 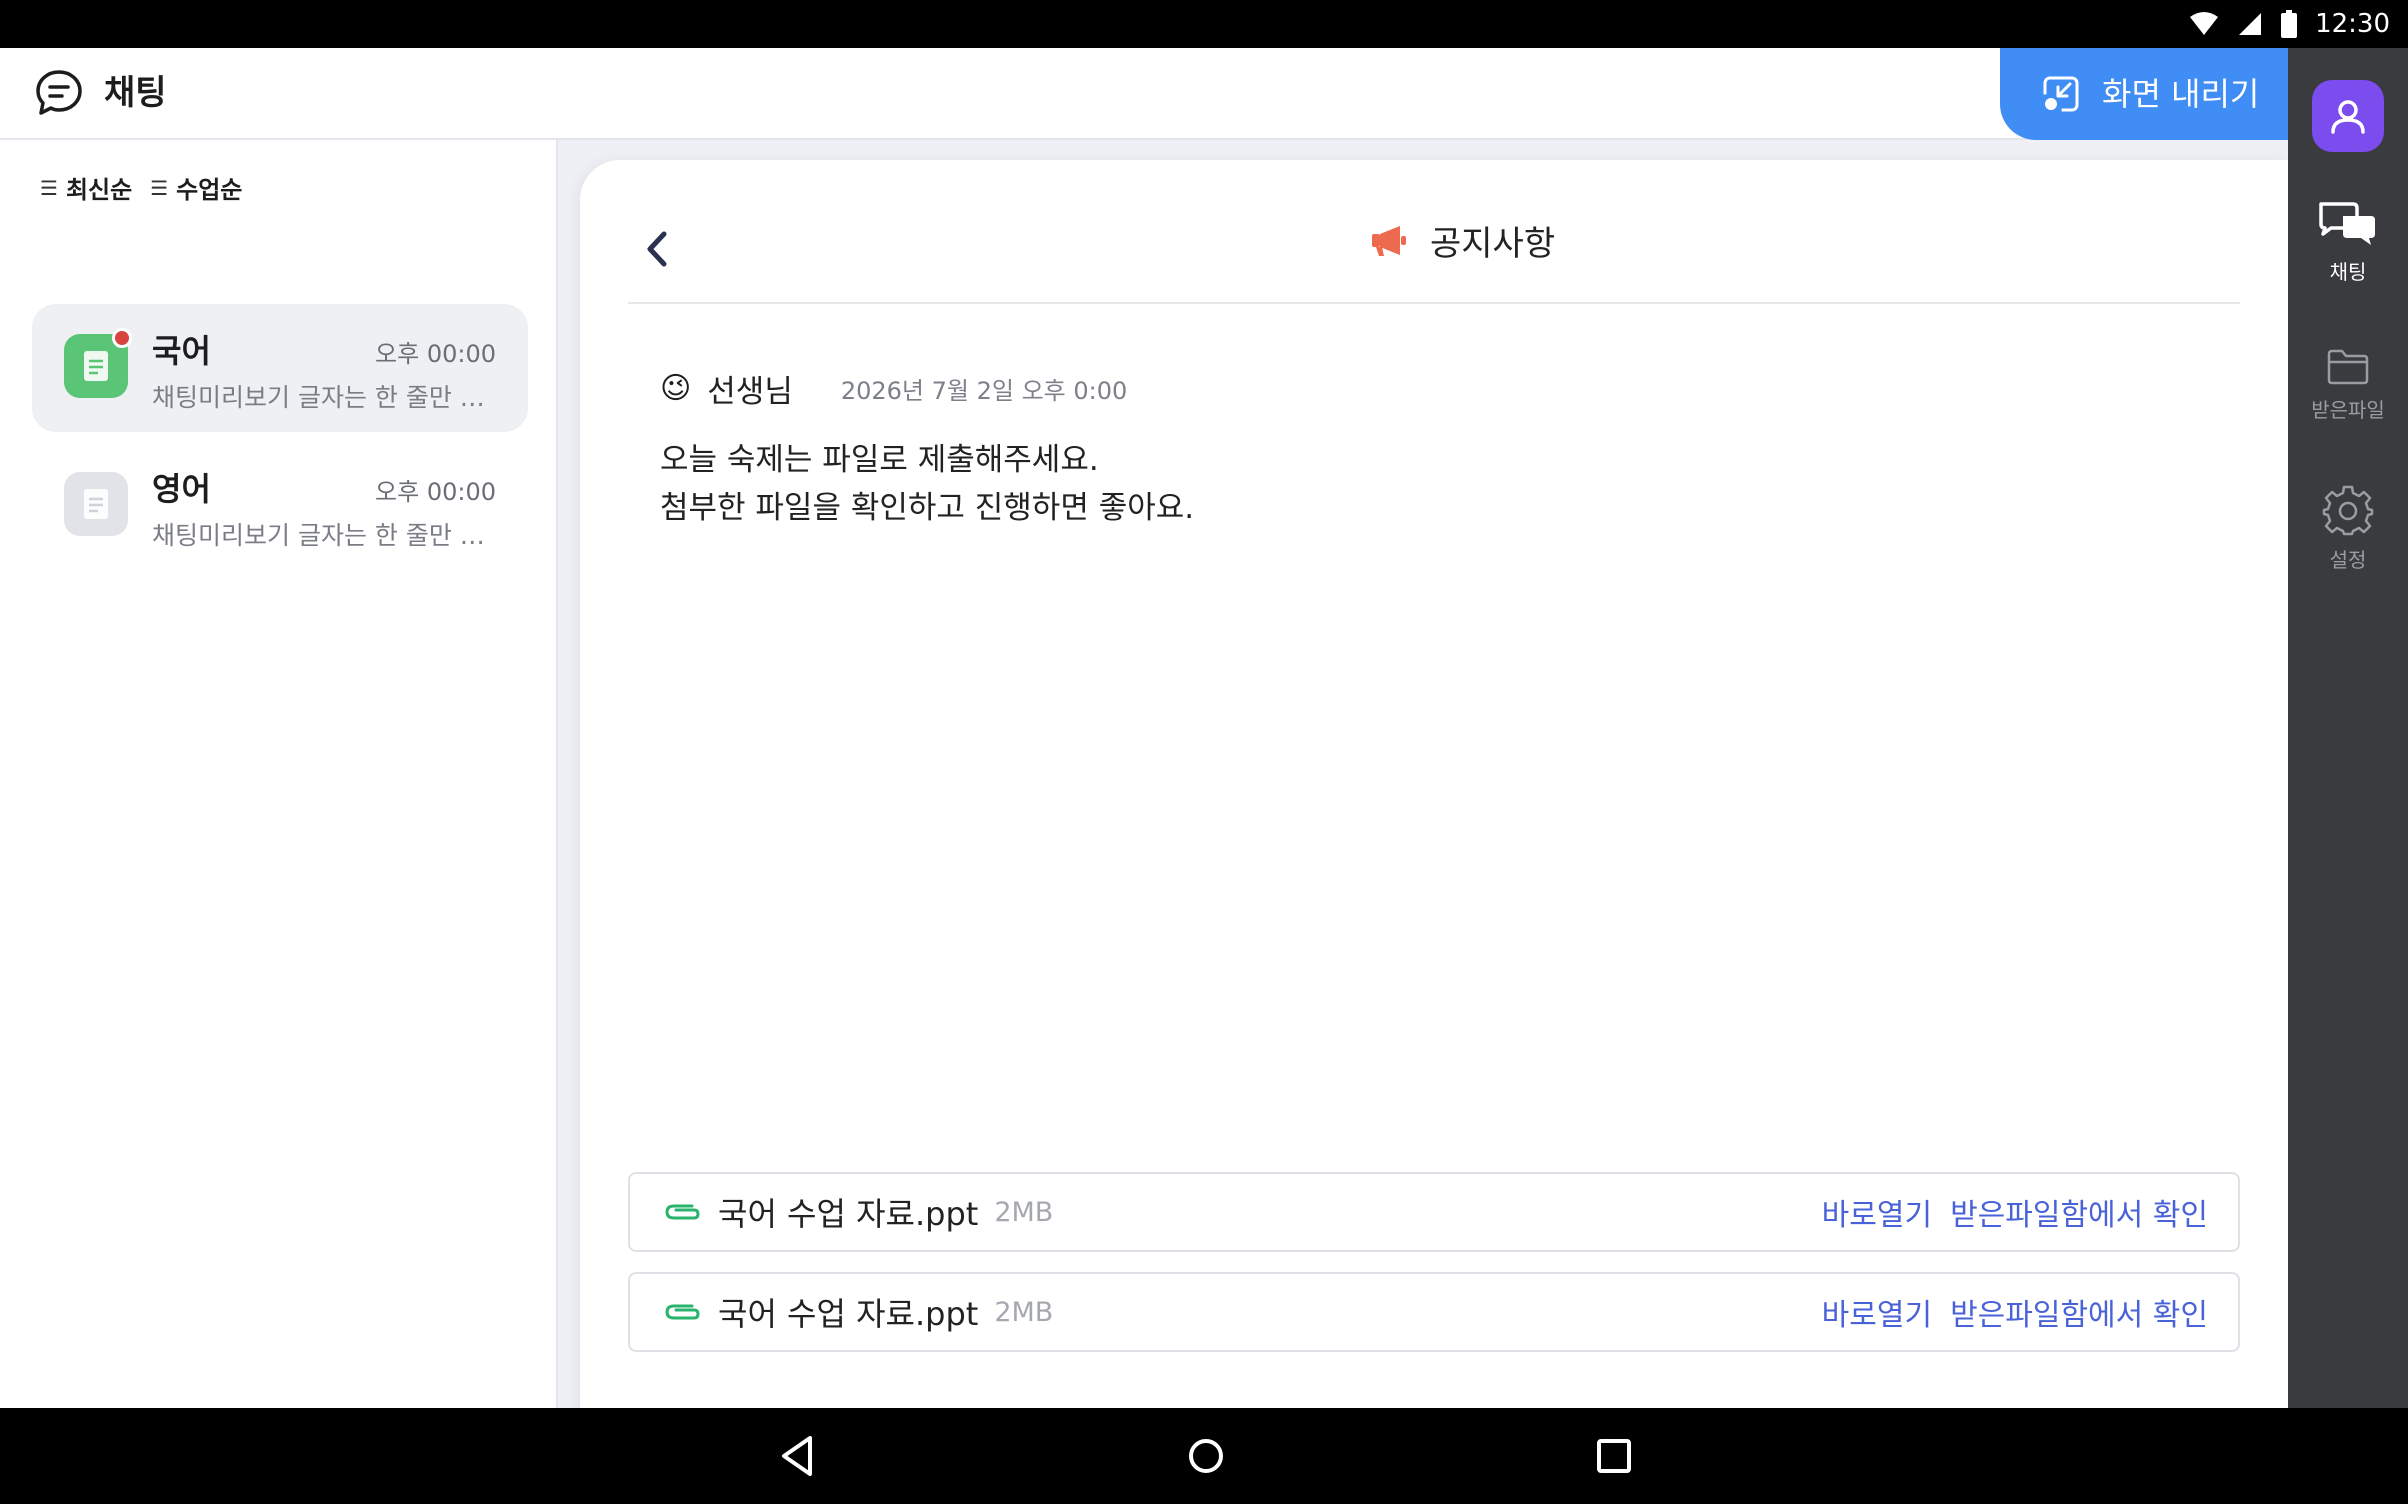 What do you see at coordinates (2348, 510) in the screenshot?
I see `gear-icon` at bounding box center [2348, 510].